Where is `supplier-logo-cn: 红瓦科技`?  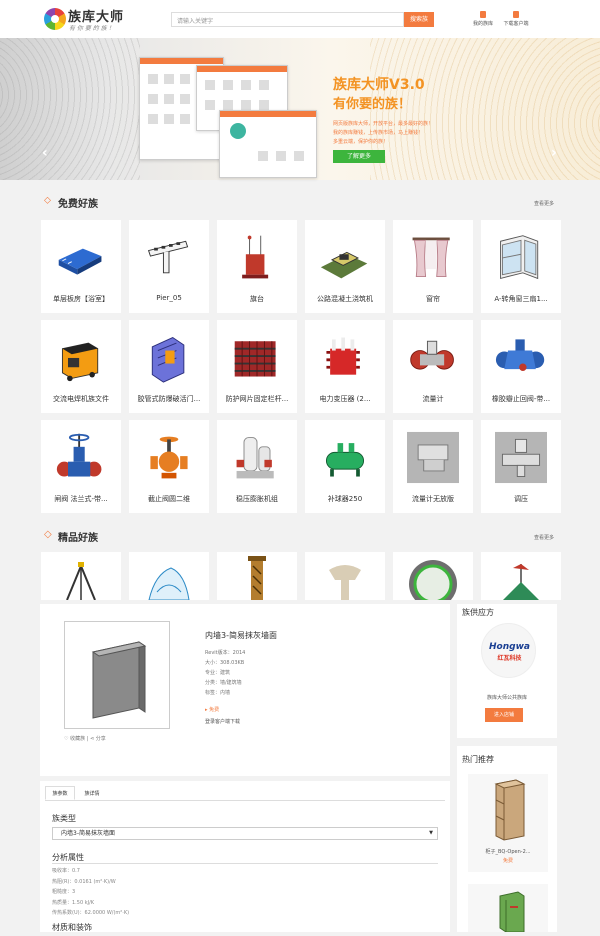
supplier-logo-cn: 红瓦科技 is located at coordinates (509, 658).